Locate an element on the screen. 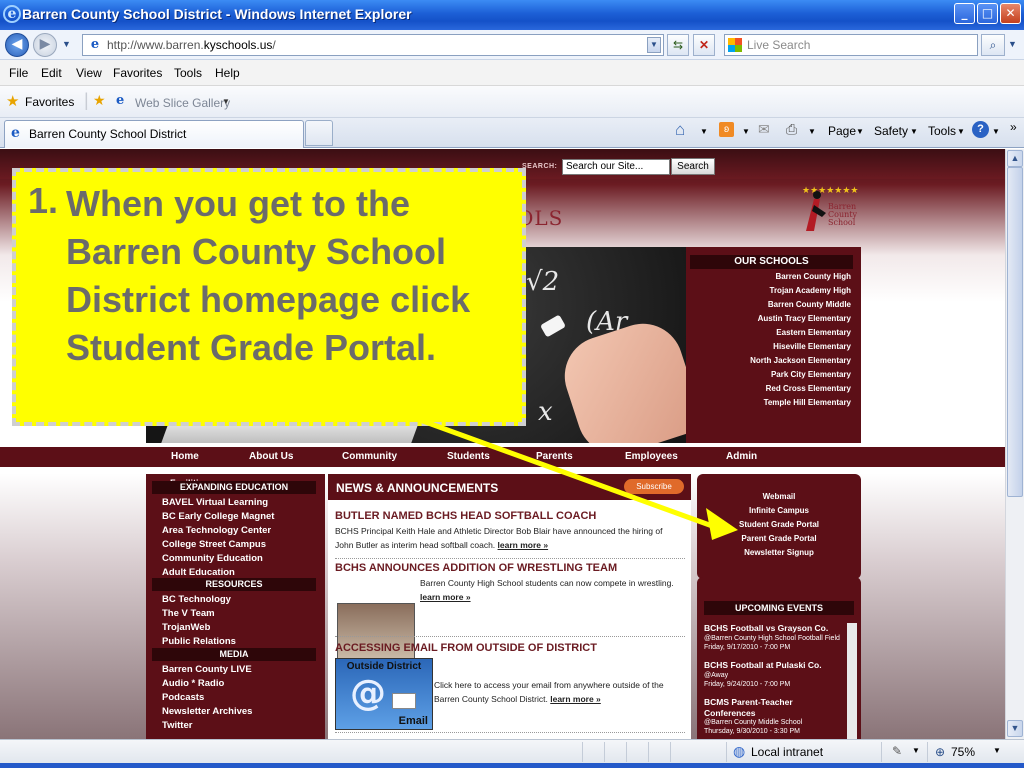 This screenshot has height=768, width=1024. menu-edit: Edit is located at coordinates (51, 73).